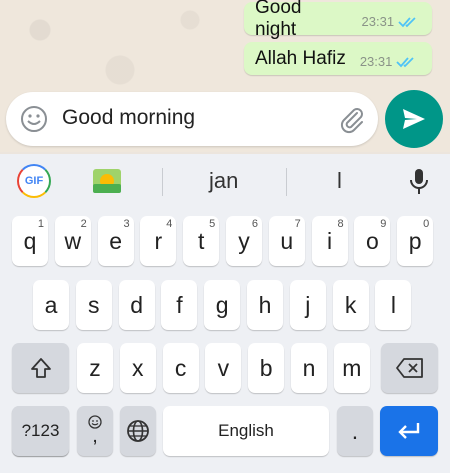  I want to click on message-bubble: Allah Hafiz 23:31, so click(338, 58).